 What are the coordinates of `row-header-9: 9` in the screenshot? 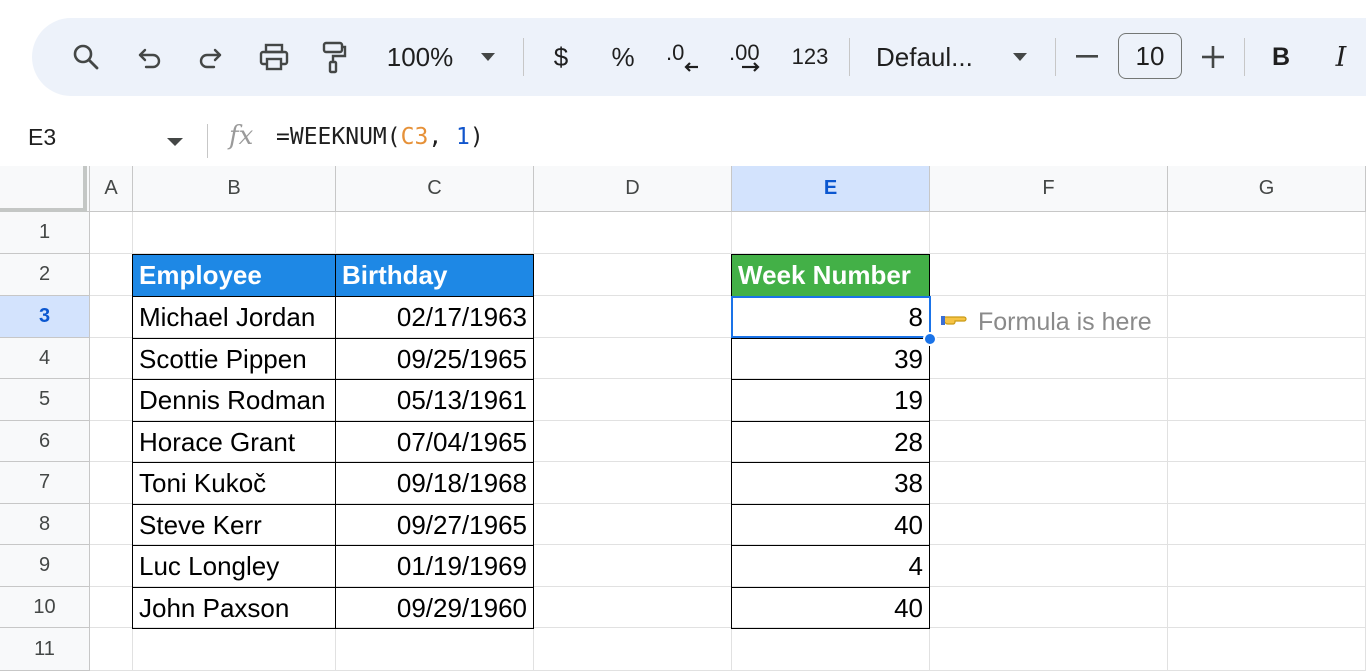 It's located at (45, 566).